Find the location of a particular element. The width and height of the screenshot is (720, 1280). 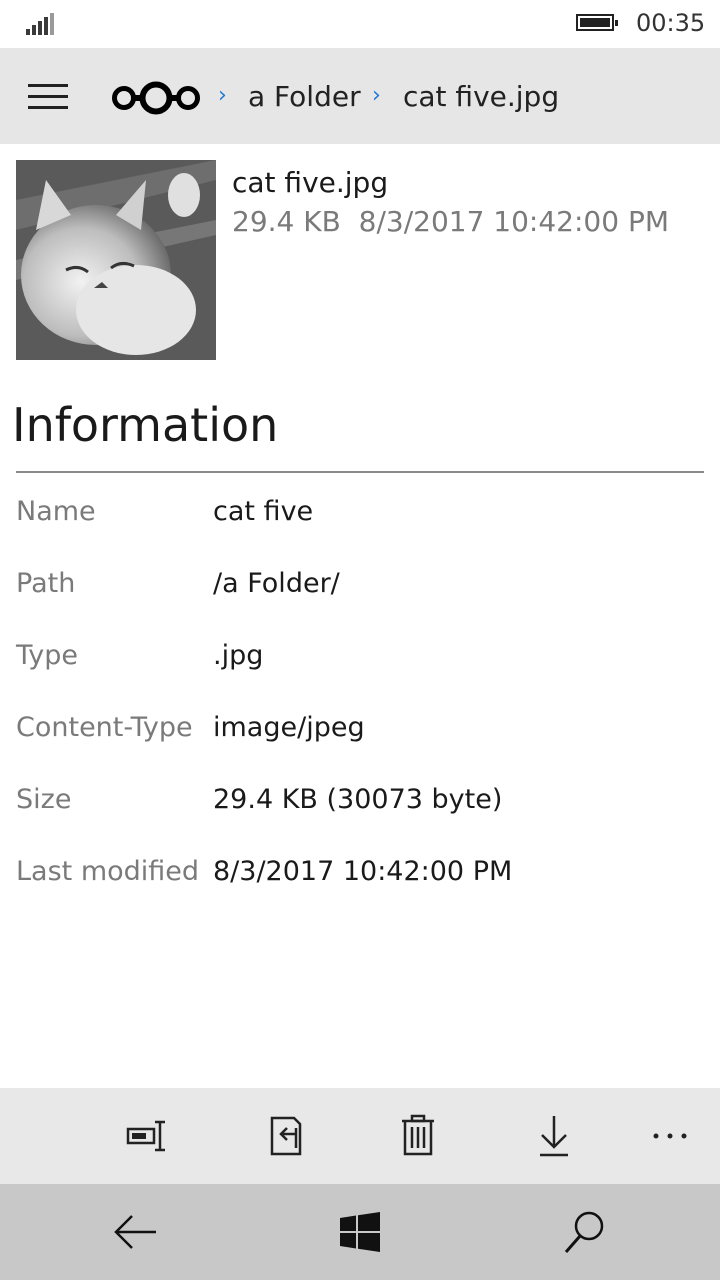

breadcrumb-item-folder: a Folder is located at coordinates (304, 96).